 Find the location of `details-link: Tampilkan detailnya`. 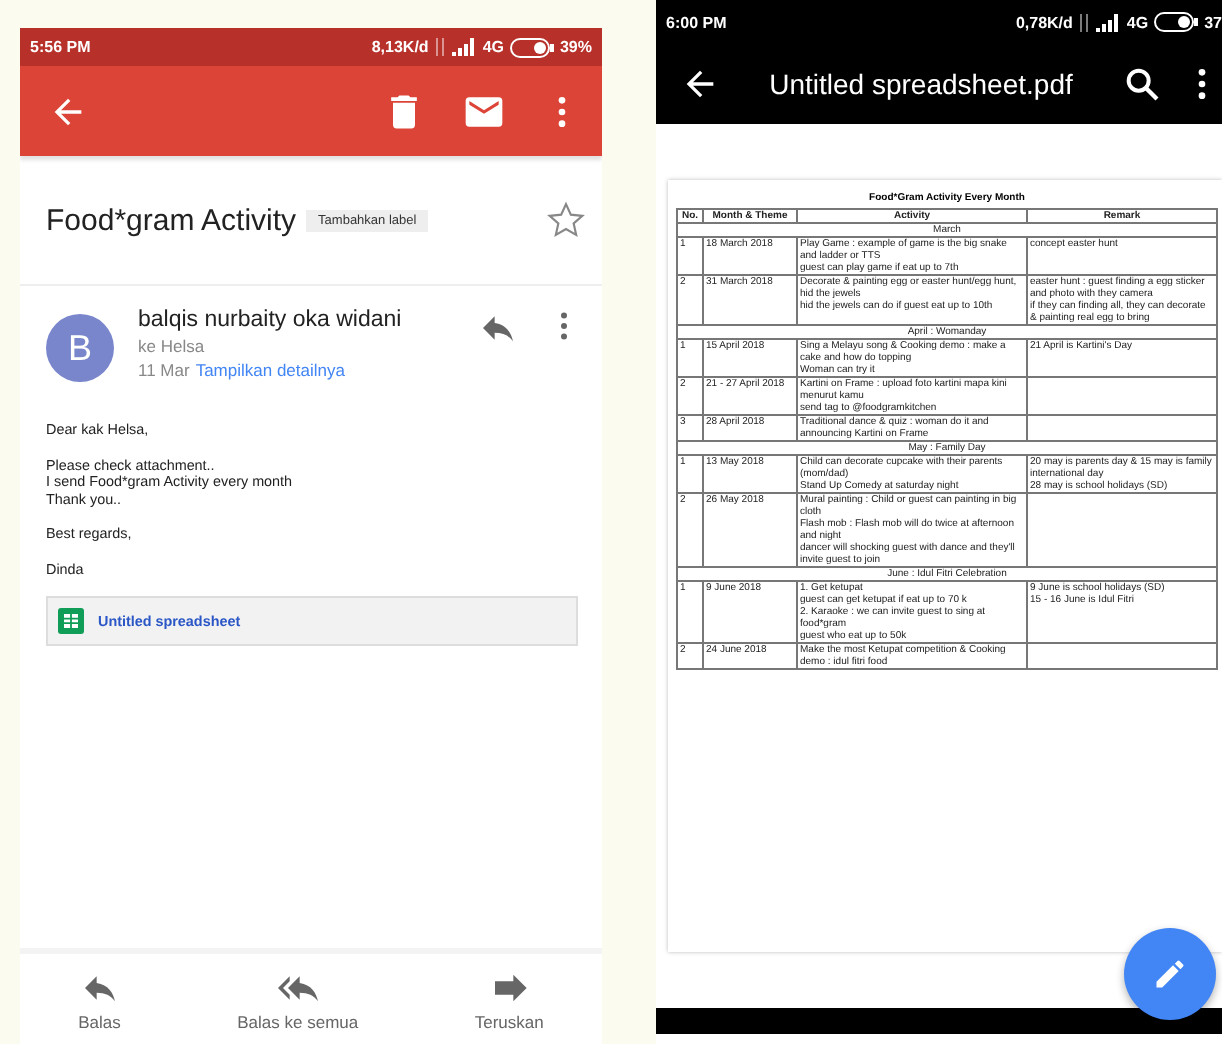

details-link: Tampilkan detailnya is located at coordinates (270, 370).